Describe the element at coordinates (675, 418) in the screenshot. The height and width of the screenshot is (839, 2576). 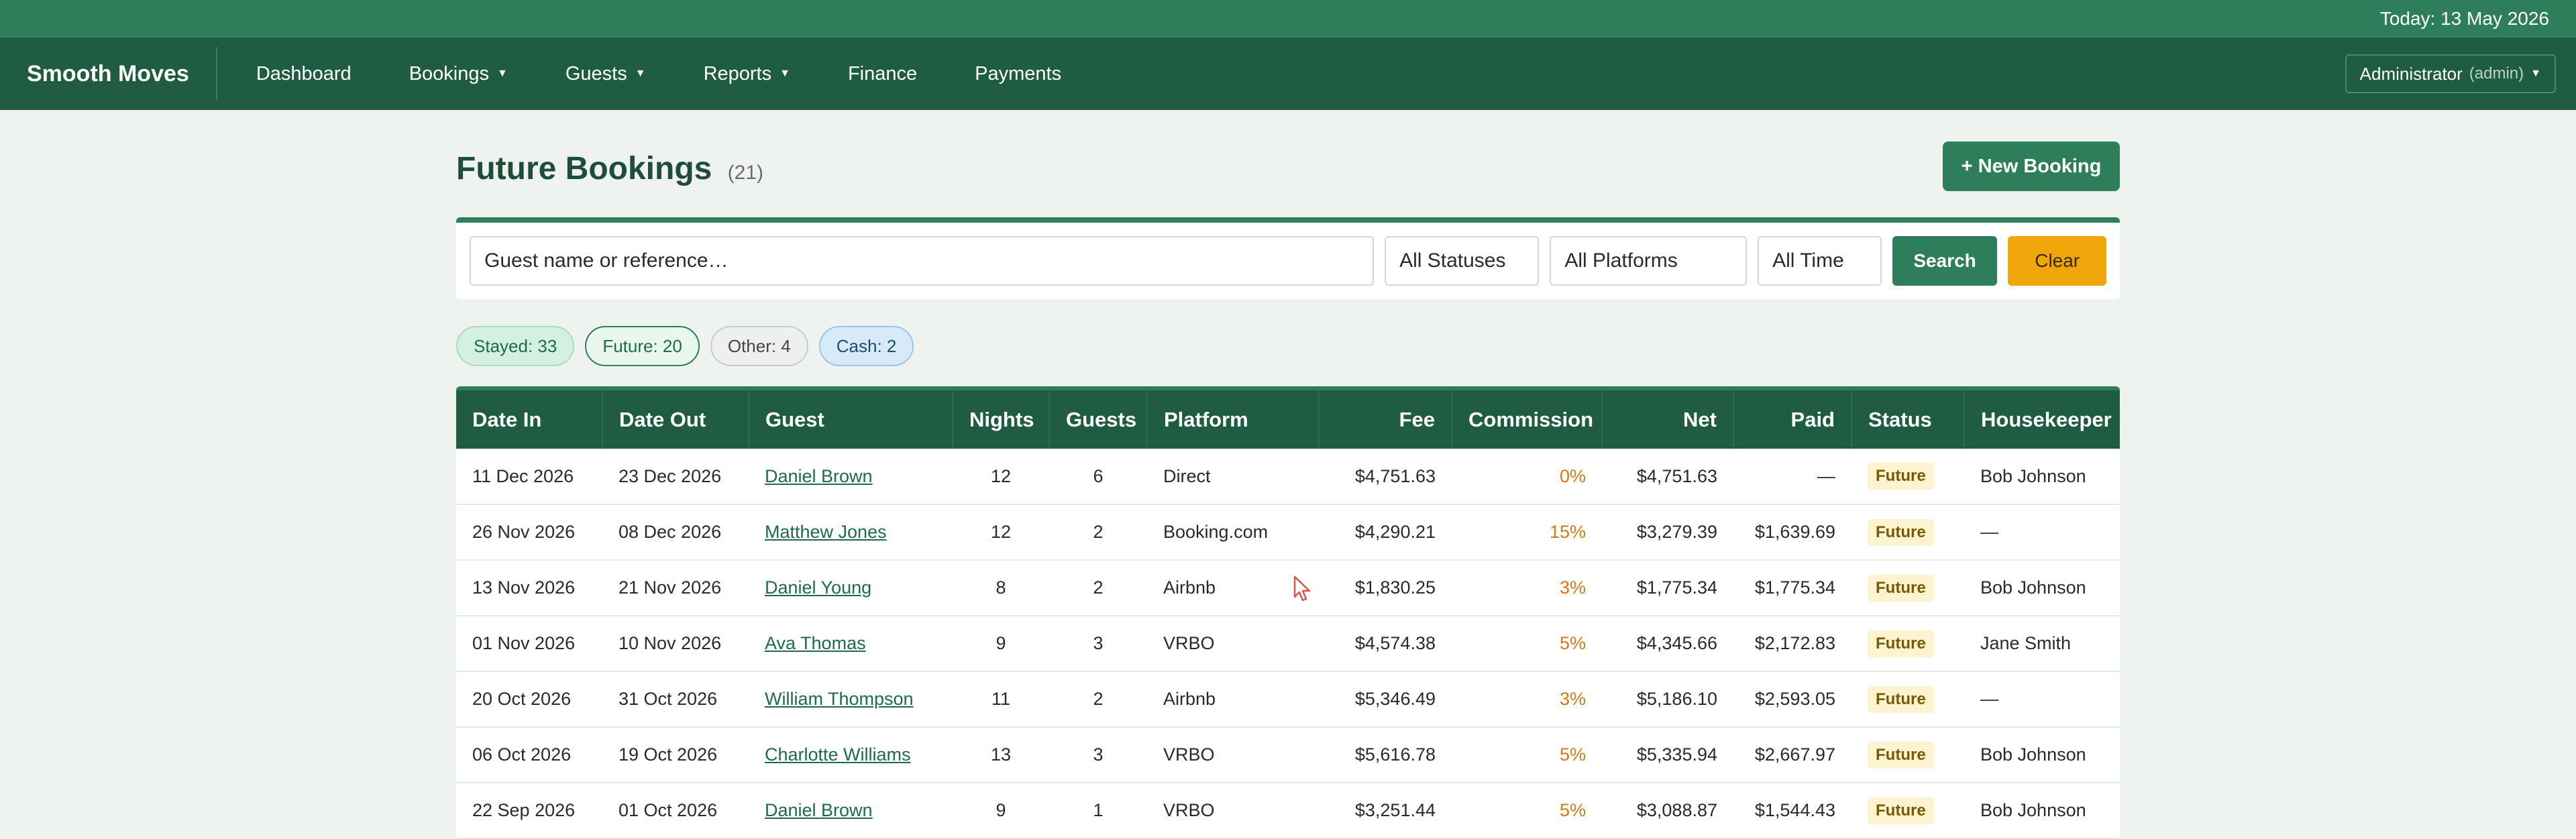
I see `col-date-out: Date Out` at that location.